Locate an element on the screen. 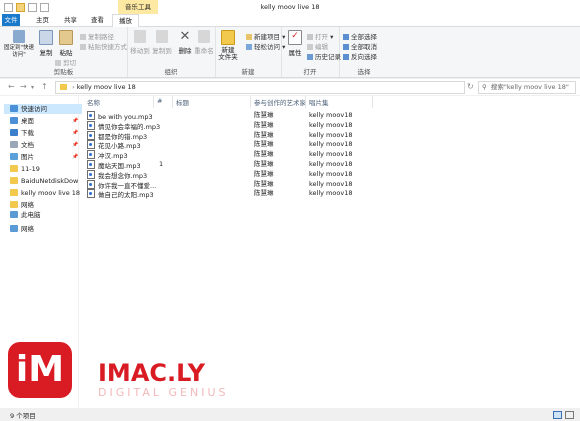 Image resolution: width=580 pixels, height=421 pixels. column-header-artist: 参与创作的艺术家 is located at coordinates (280, 102).